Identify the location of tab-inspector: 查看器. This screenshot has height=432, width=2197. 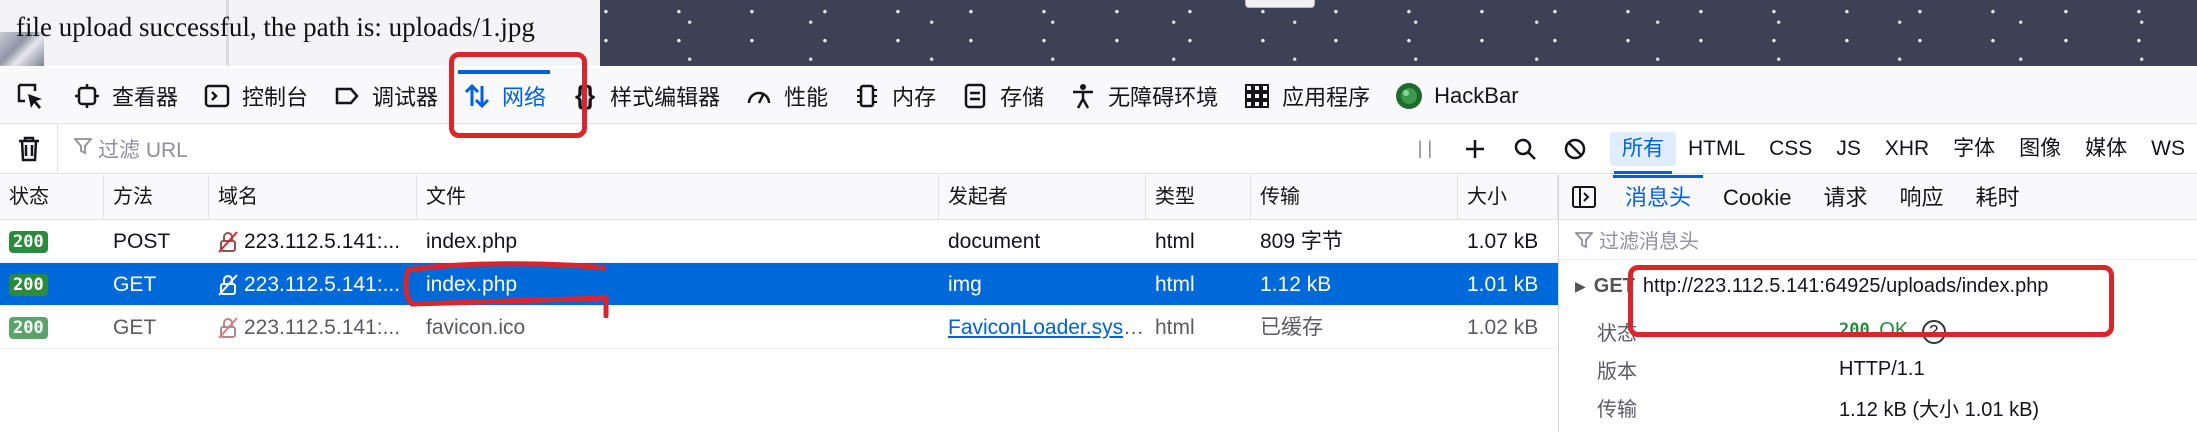
(125, 96).